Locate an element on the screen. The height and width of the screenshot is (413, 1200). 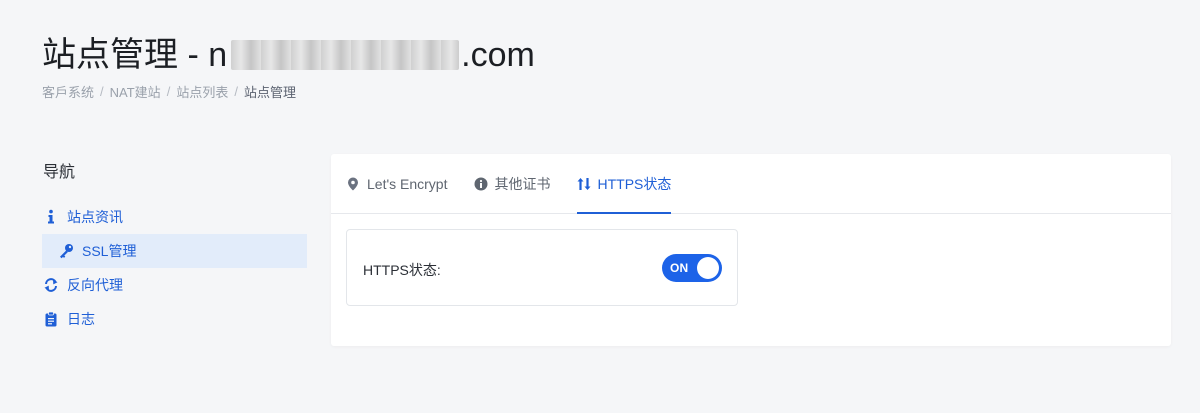
breadcrumb-item-site-list: 站点列表 is located at coordinates (202, 91).